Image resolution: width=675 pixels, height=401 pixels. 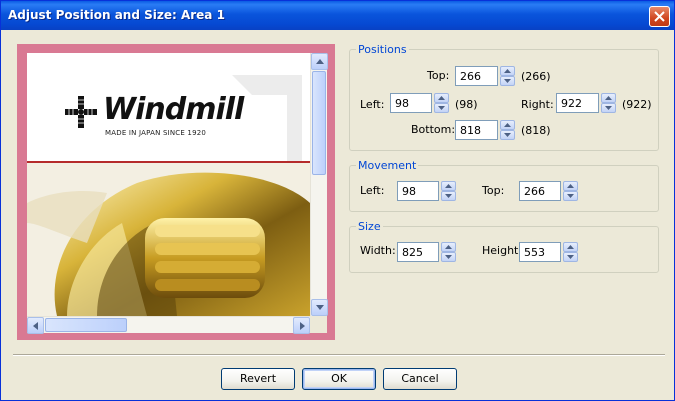 What do you see at coordinates (168, 325) in the screenshot?
I see `horizontal-scrollbar` at bounding box center [168, 325].